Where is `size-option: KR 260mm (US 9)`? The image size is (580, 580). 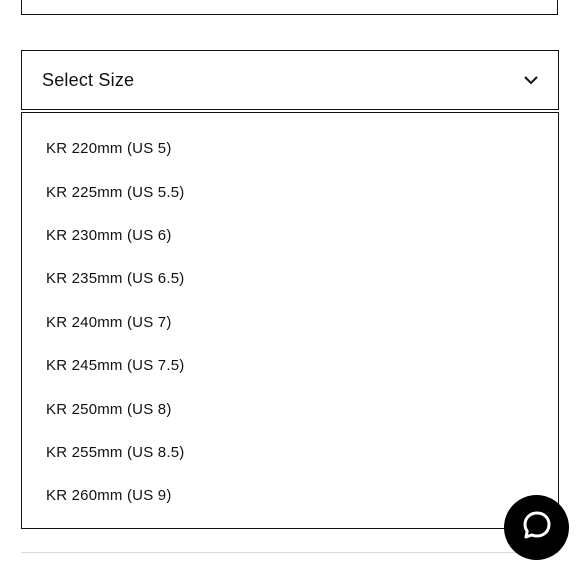
size-option: KR 260mm (US 9) is located at coordinates (290, 495).